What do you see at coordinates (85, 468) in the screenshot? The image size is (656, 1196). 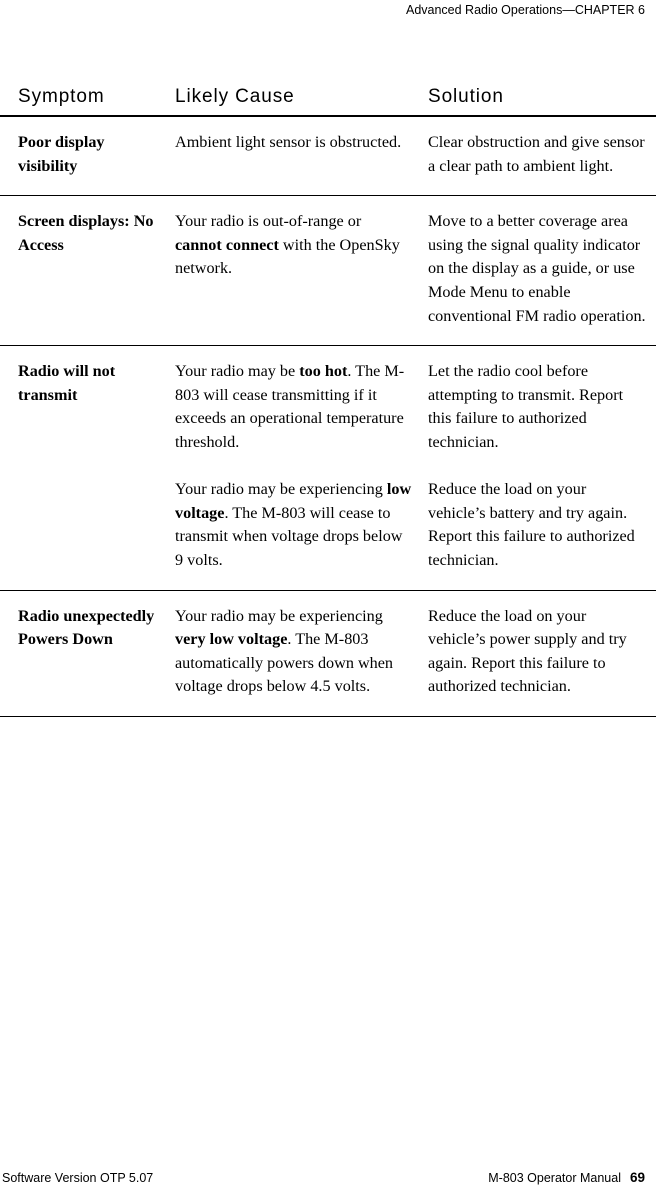 I see `cell-symptom: Radio will not transmit` at bounding box center [85, 468].